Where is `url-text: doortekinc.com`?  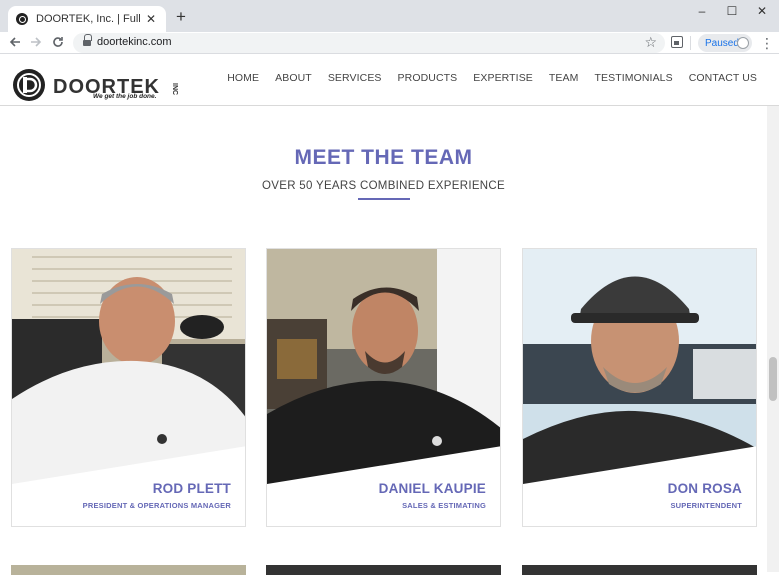 url-text: doortekinc.com is located at coordinates (134, 42).